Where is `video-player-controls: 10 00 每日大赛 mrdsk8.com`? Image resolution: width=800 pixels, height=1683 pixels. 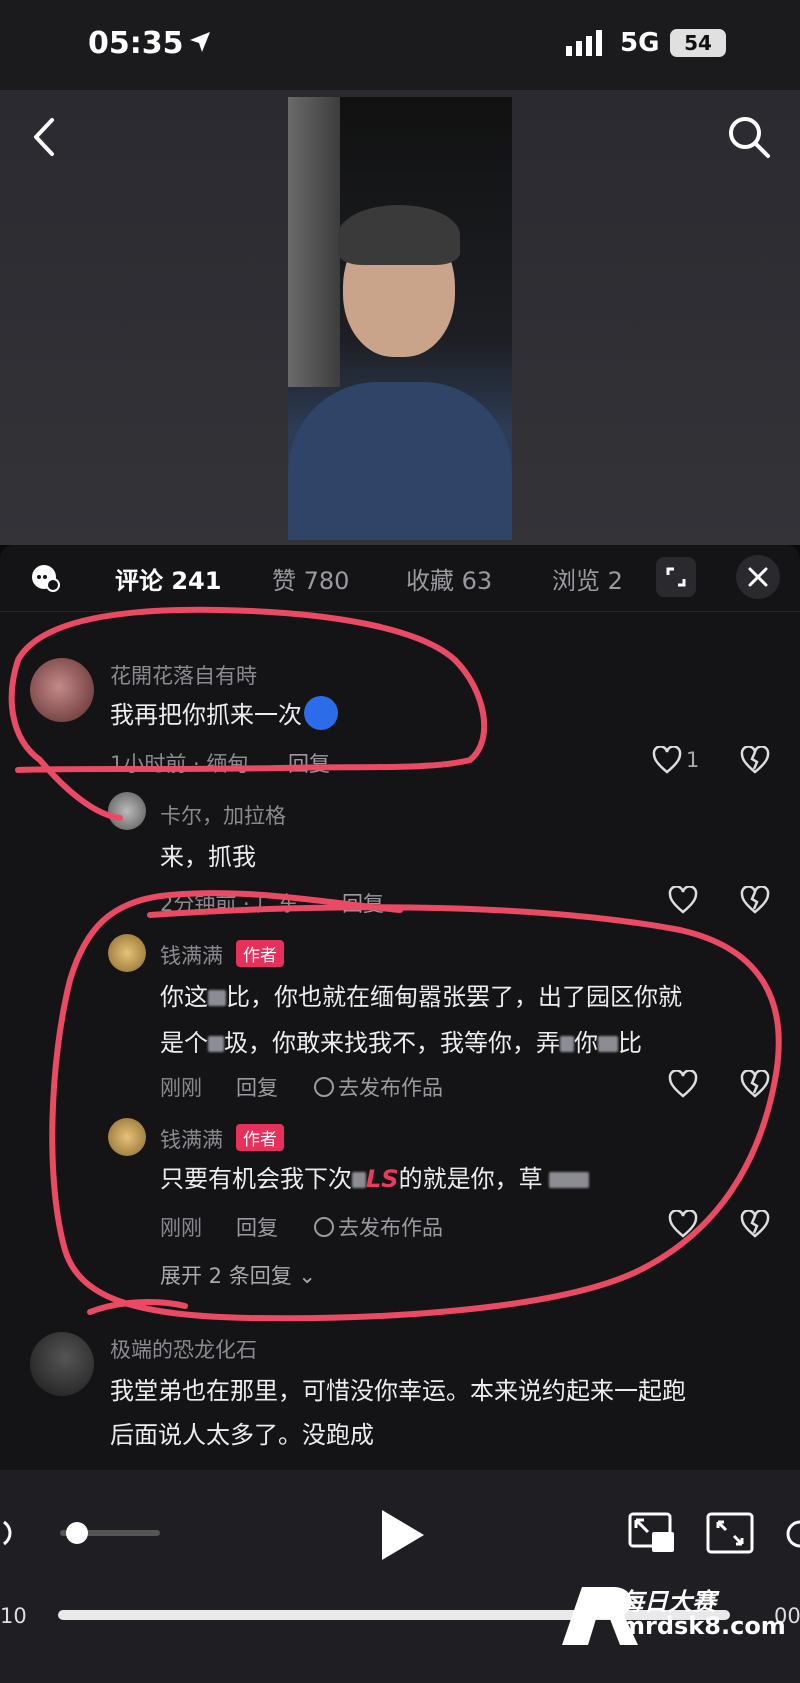
video-player-controls: 10 00 每日大赛 mrdsk8.com is located at coordinates (400, 1576).